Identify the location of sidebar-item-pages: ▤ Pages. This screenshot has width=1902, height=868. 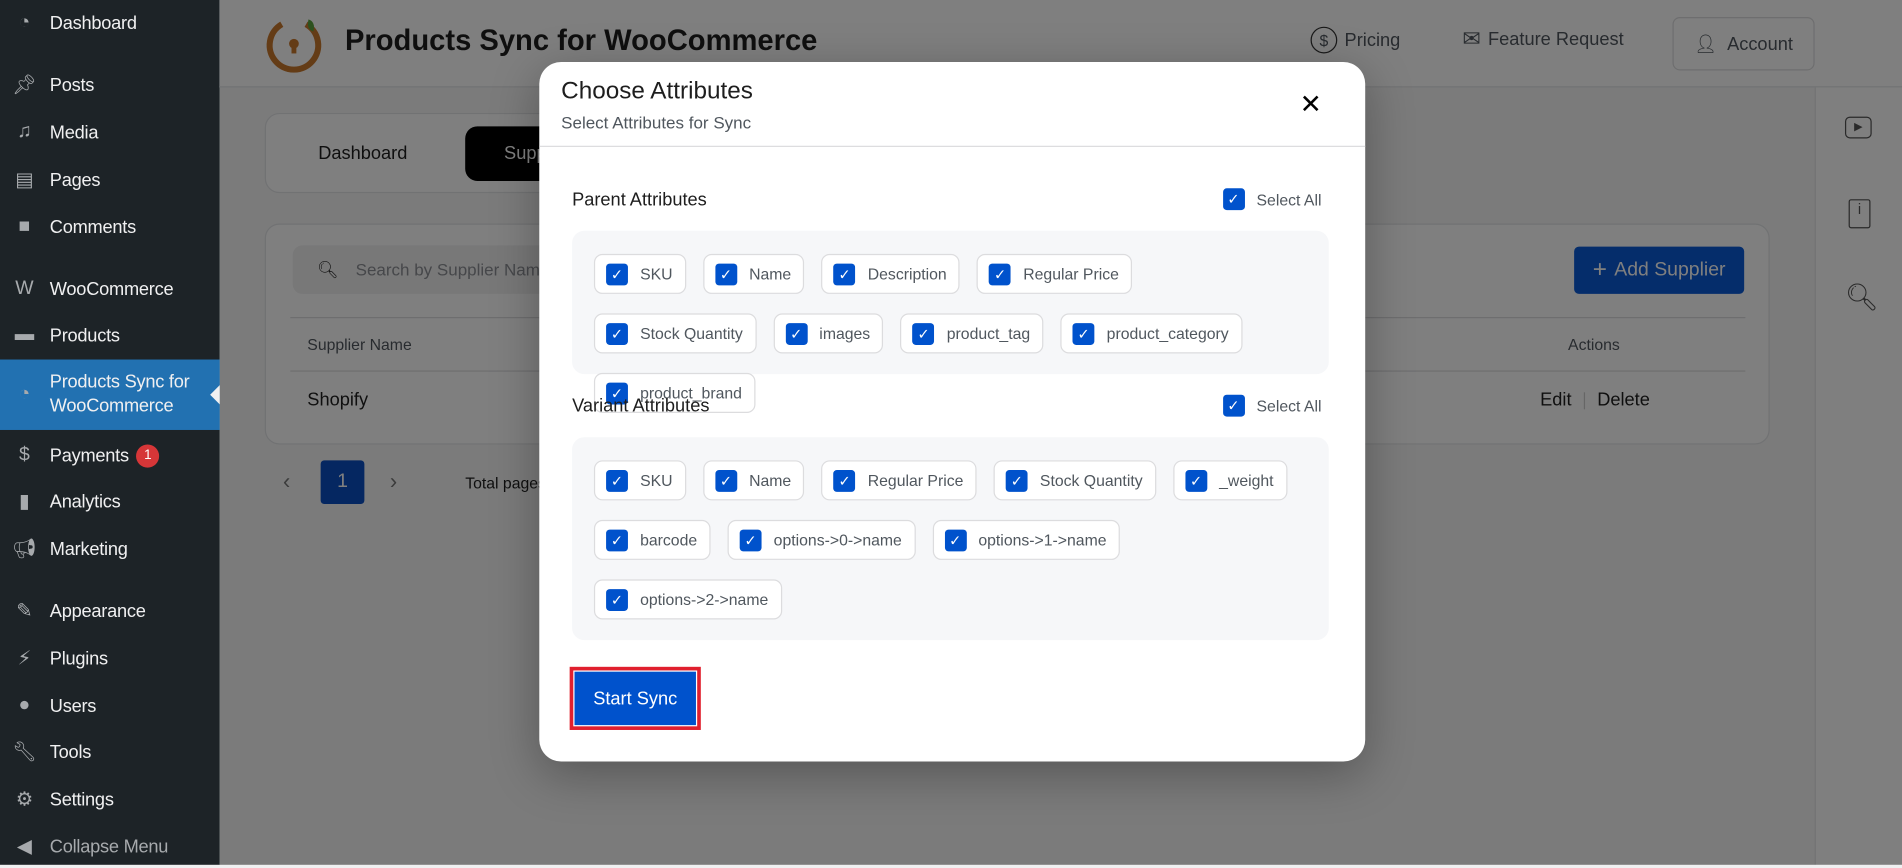
(110, 180).